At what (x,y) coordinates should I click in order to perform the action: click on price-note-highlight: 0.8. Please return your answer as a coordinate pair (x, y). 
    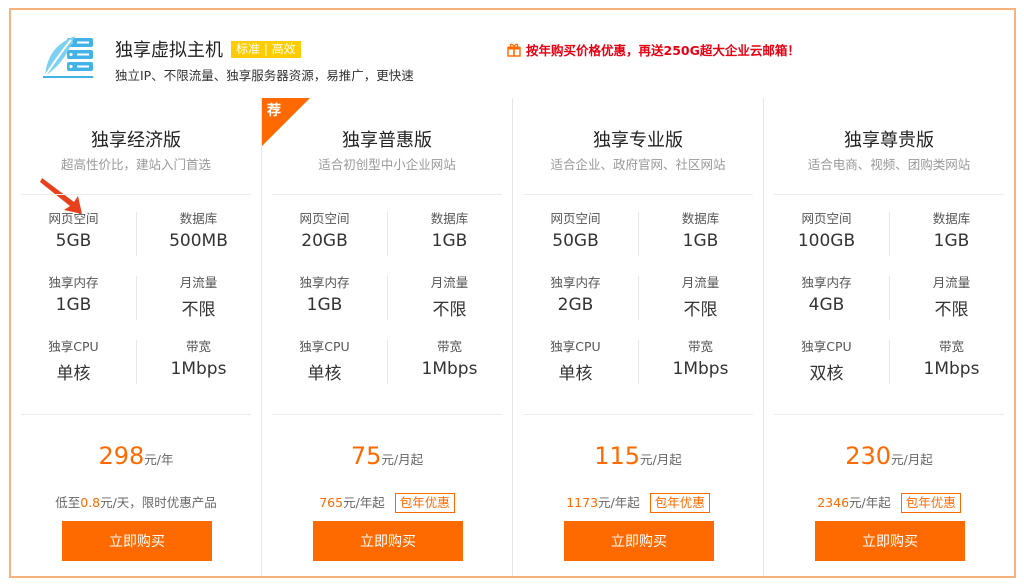
    Looking at the image, I should click on (90, 502).